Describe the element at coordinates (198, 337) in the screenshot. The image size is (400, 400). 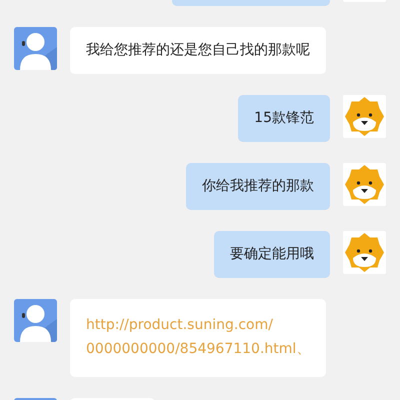
I see `link: http://product.suning.com/ 0000000000/854967110.html、` at that location.